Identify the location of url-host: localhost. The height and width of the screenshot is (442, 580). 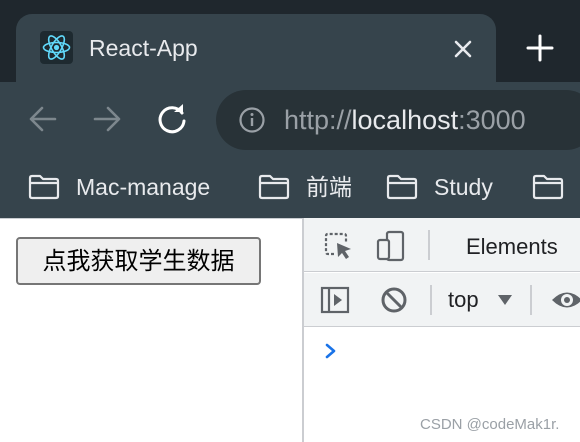
(405, 120).